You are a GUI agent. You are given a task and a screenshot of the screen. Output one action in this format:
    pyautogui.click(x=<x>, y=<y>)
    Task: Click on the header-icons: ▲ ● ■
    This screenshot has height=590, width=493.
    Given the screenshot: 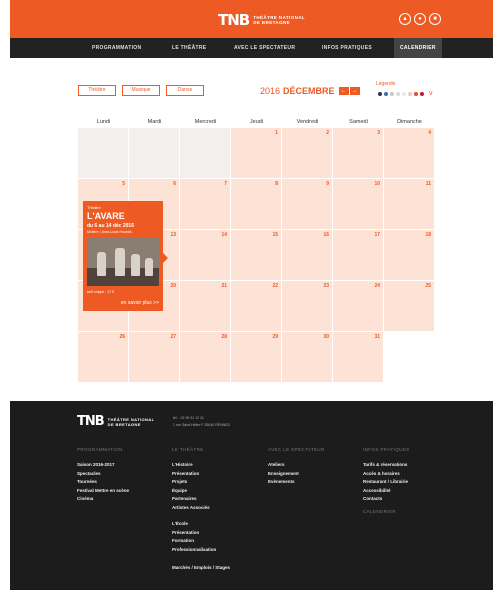 What is the action you would take?
    pyautogui.click(x=420, y=19)
    